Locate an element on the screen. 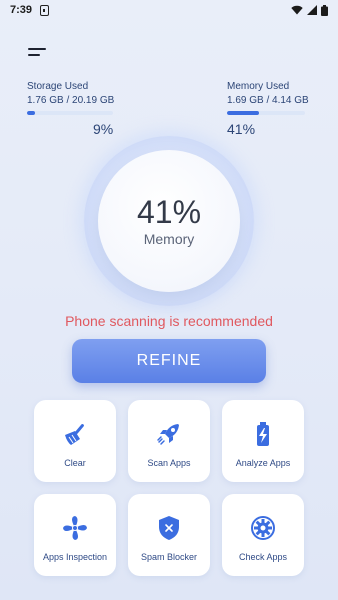 The height and width of the screenshot is (600, 338). storage-progress-bar is located at coordinates (70, 113).